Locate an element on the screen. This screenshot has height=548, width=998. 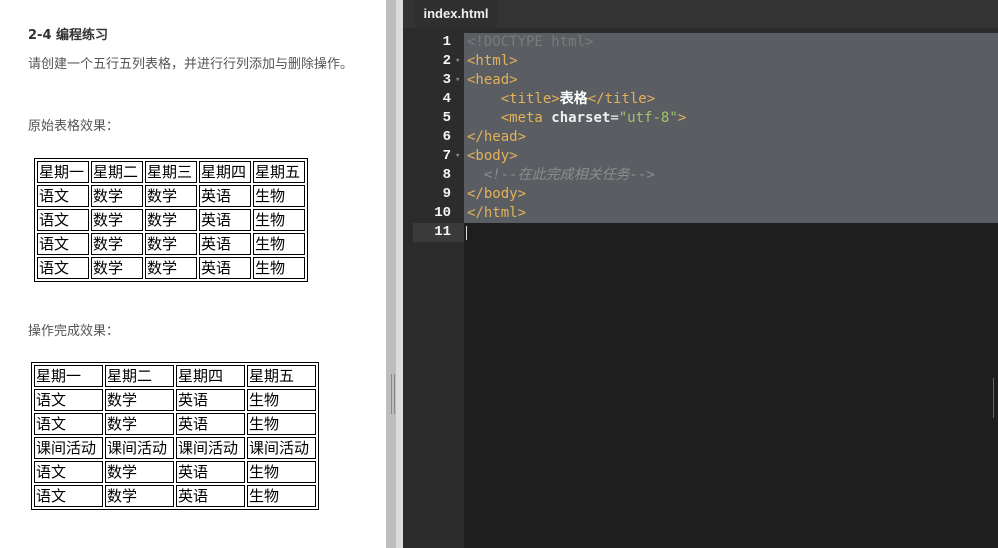
code-token: <body> is located at coordinates (492, 156).